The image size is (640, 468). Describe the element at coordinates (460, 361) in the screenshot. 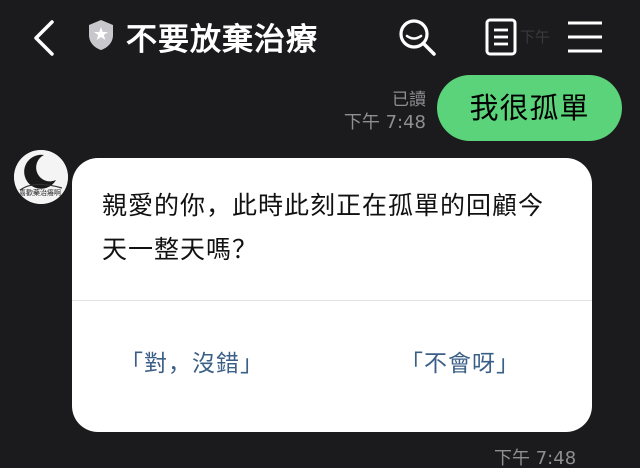

I see `reply-no-button: 「不會呀」` at that location.